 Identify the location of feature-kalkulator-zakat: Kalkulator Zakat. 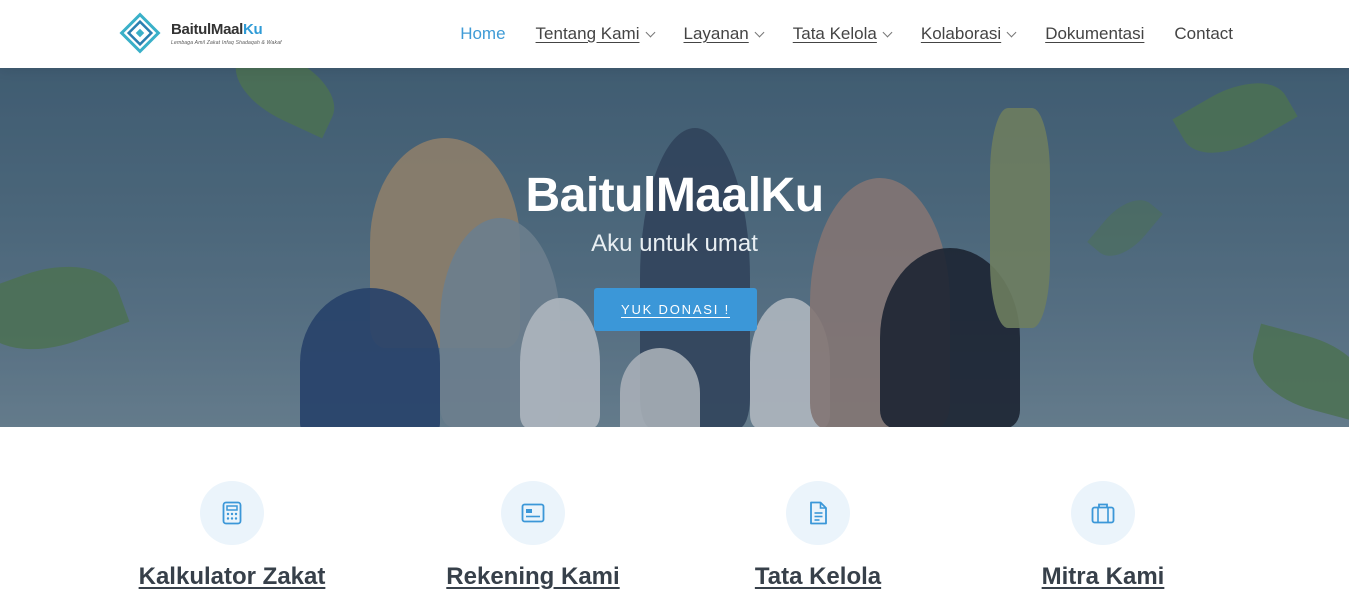
(232, 536).